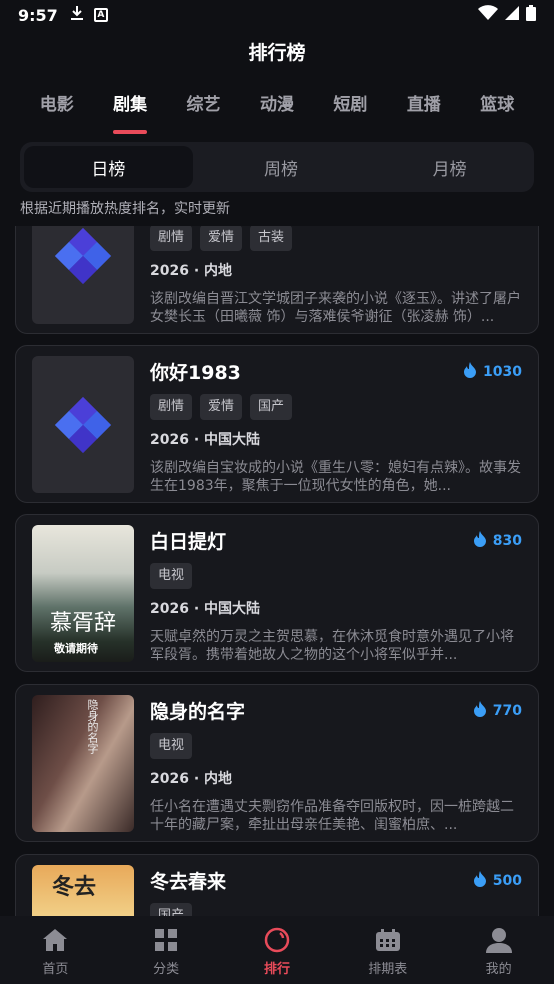 Image resolution: width=554 pixels, height=984 pixels. Describe the element at coordinates (277, 885) in the screenshot. I see `ranking-card: 冬去 冬去春来 500 国产` at that location.